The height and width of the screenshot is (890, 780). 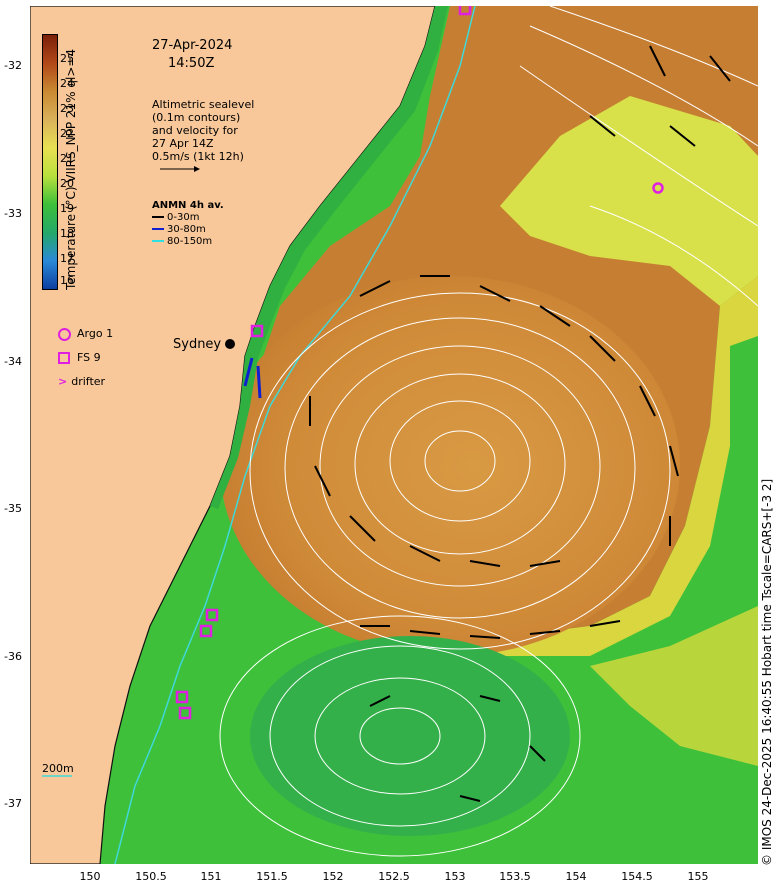 I want to click on anmn-item: 30-80m, so click(x=186, y=229).